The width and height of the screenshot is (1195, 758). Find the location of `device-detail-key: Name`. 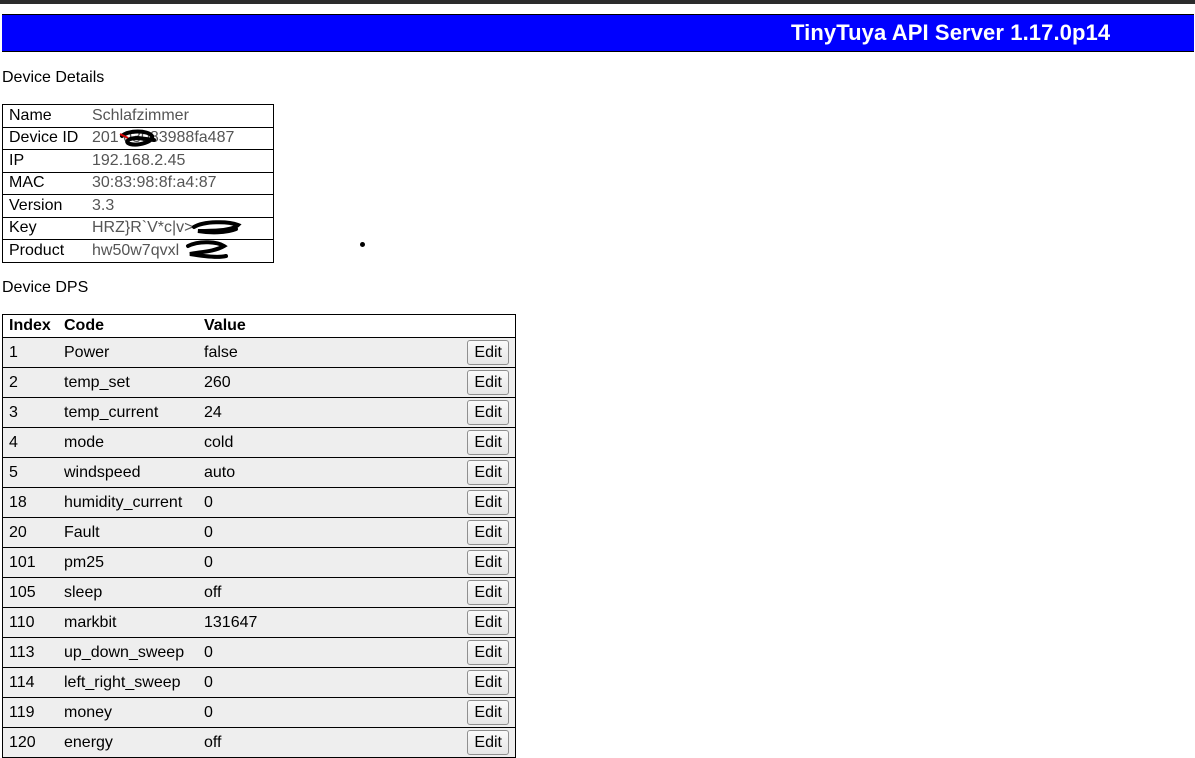

device-detail-key: Name is located at coordinates (44, 116).